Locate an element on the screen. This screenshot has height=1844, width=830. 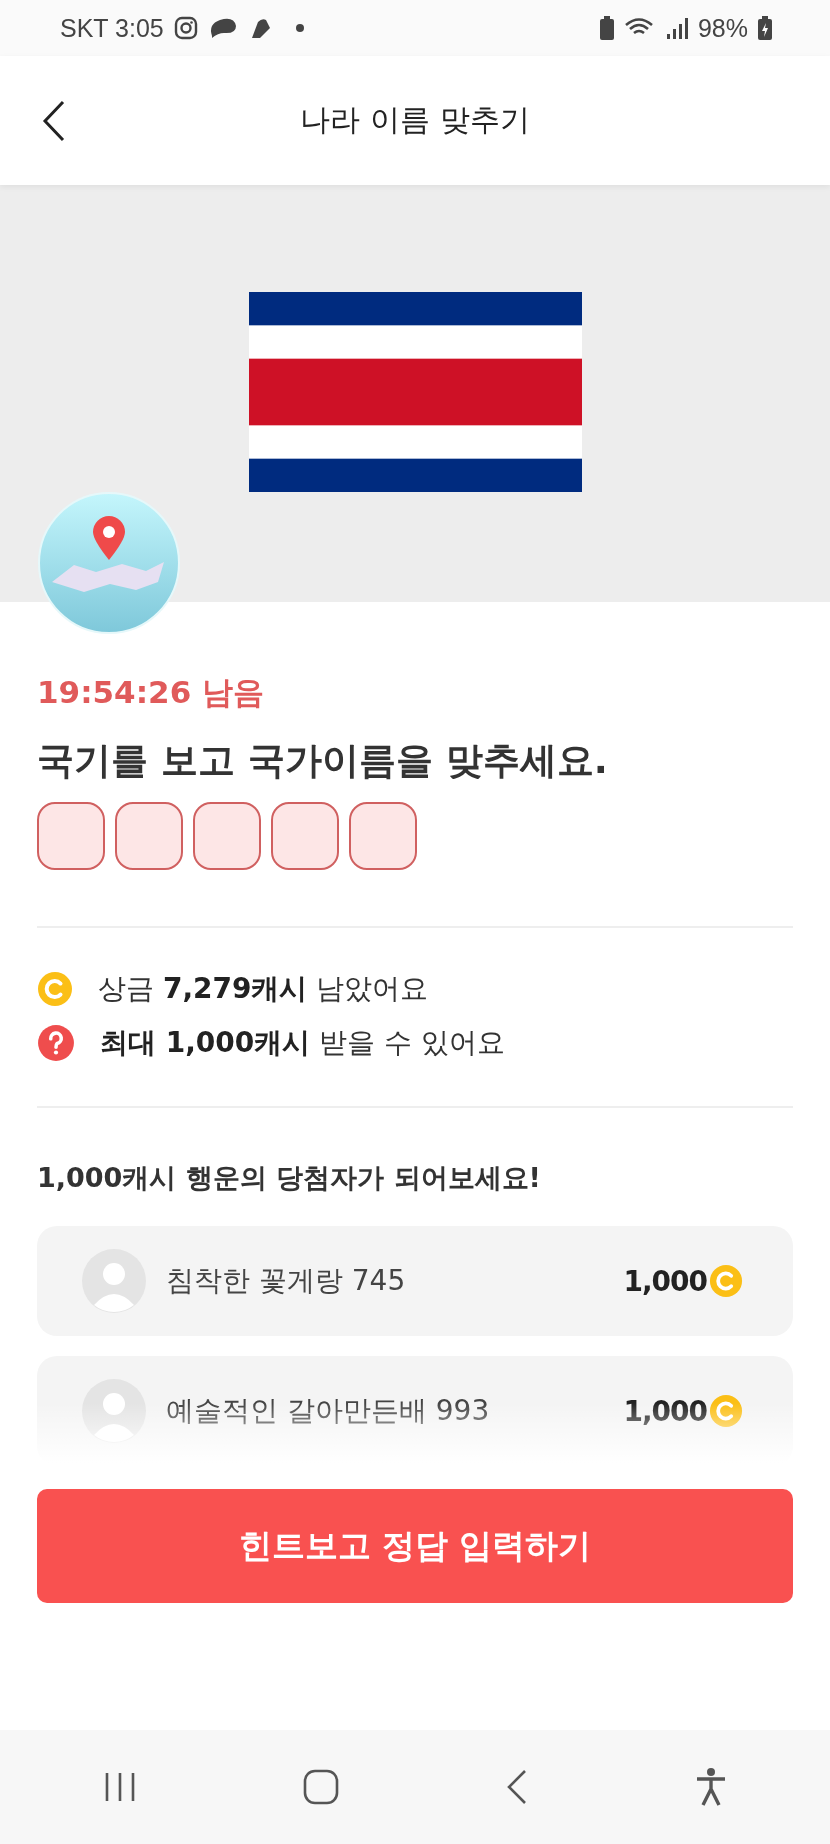
battery-saver-icon is located at coordinates (606, 28).